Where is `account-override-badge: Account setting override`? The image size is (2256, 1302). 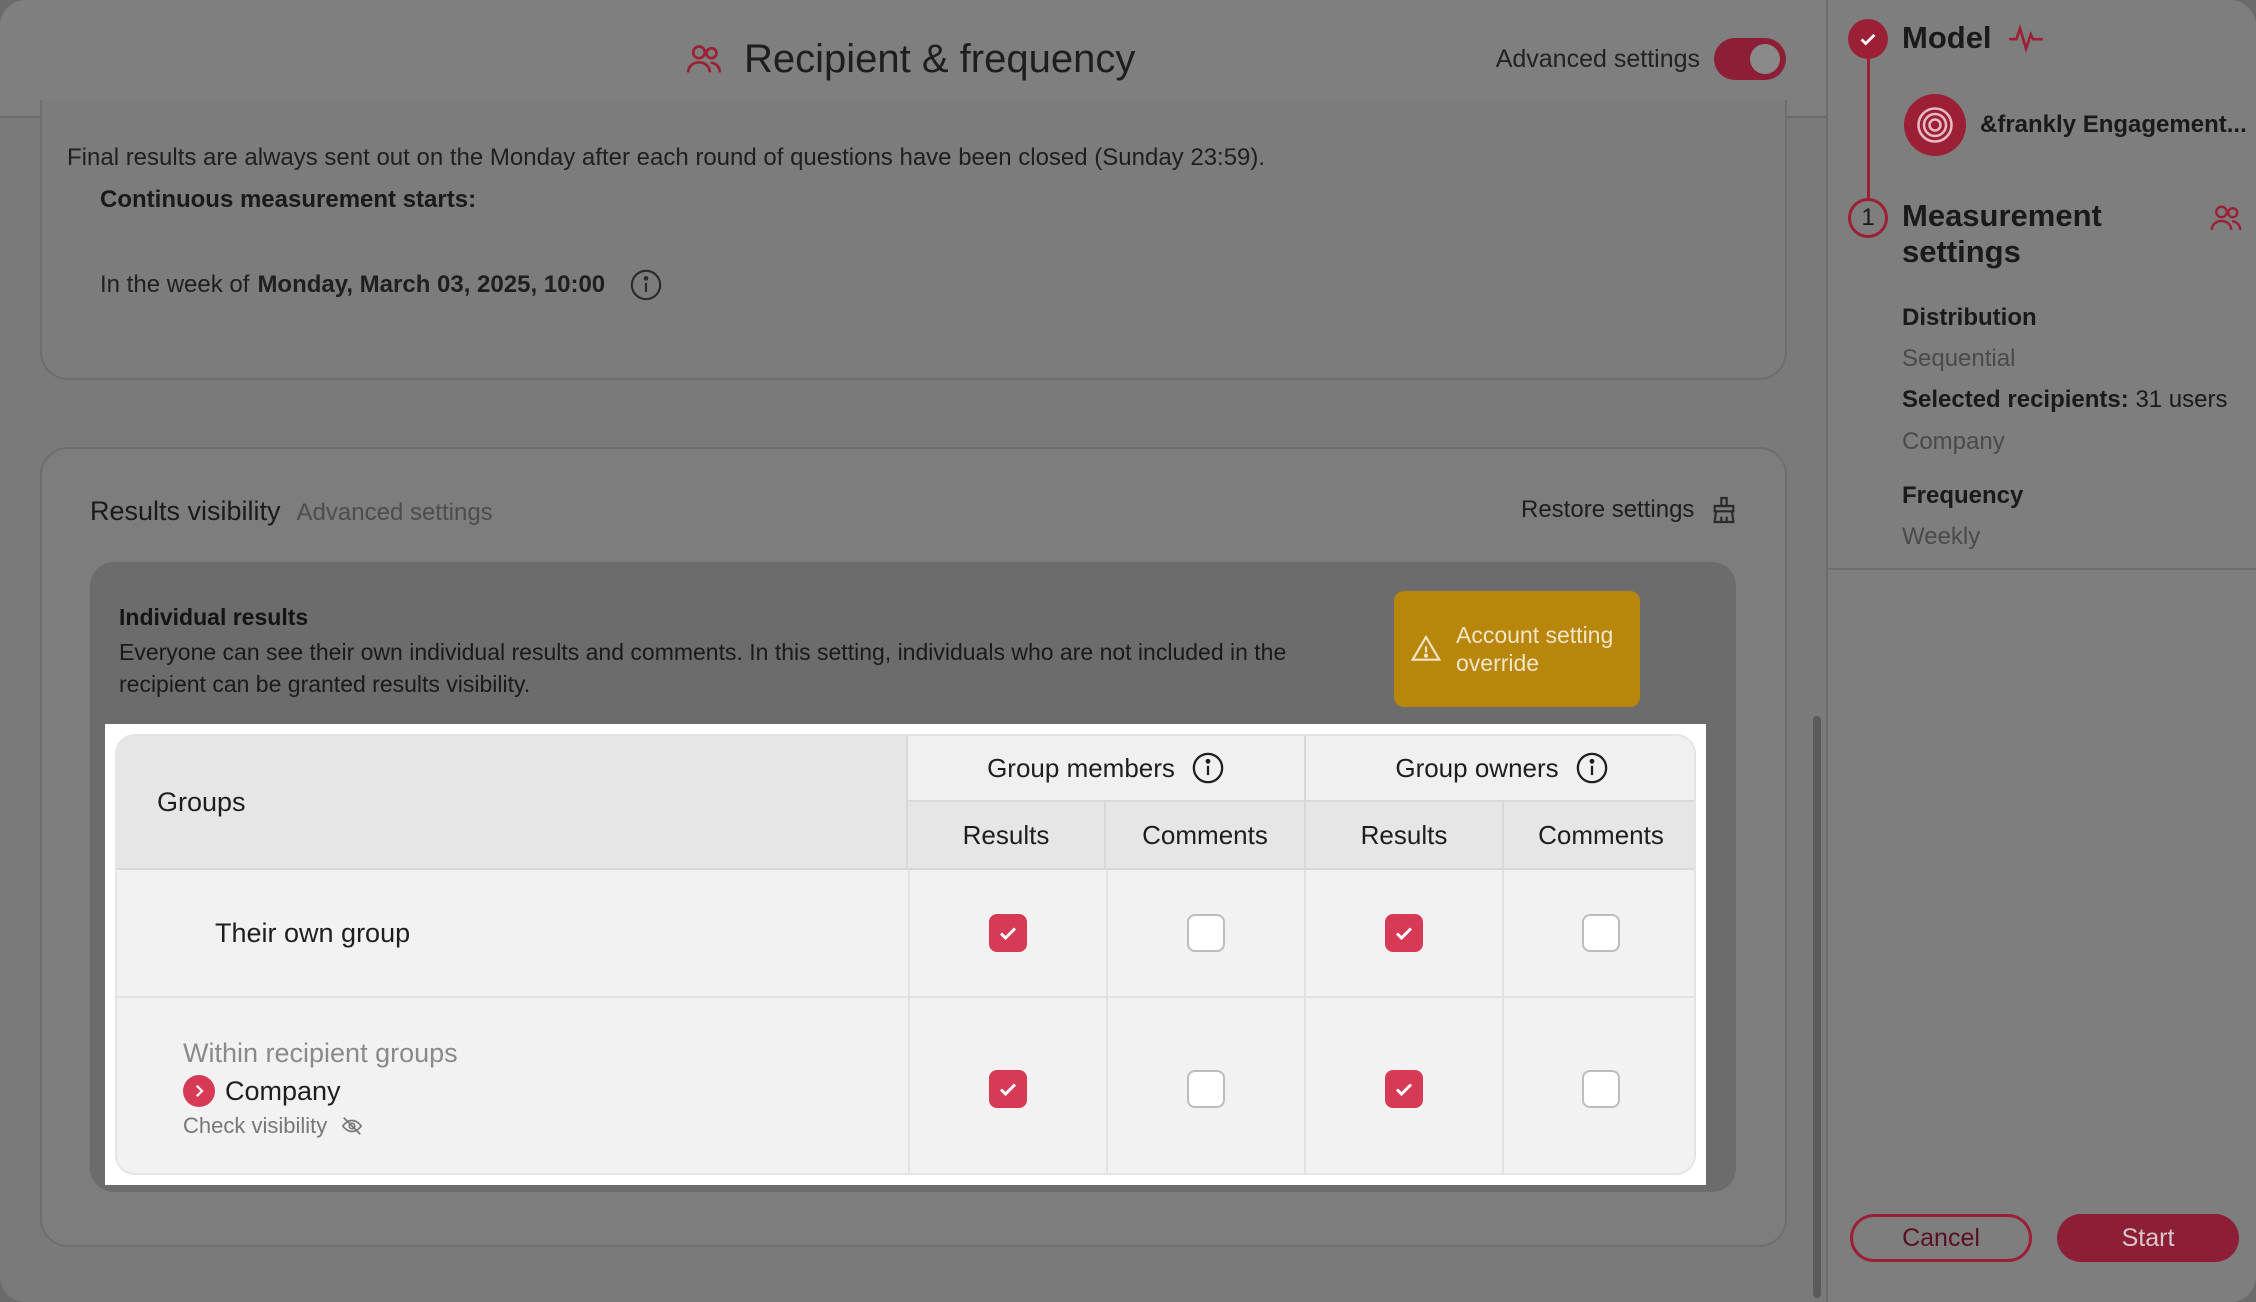 account-override-badge: Account setting override is located at coordinates (1517, 649).